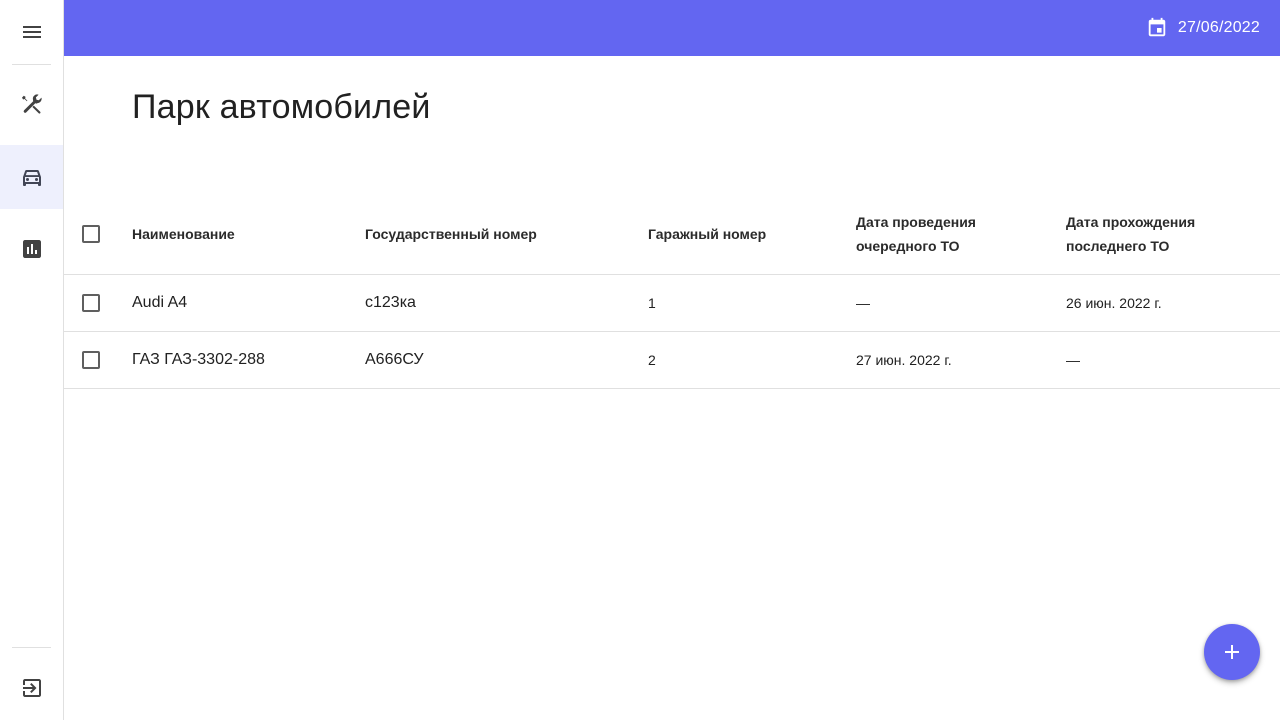 The height and width of the screenshot is (720, 1280). What do you see at coordinates (394, 359) in the screenshot?
I see `cell-gov-number: А666СУ` at bounding box center [394, 359].